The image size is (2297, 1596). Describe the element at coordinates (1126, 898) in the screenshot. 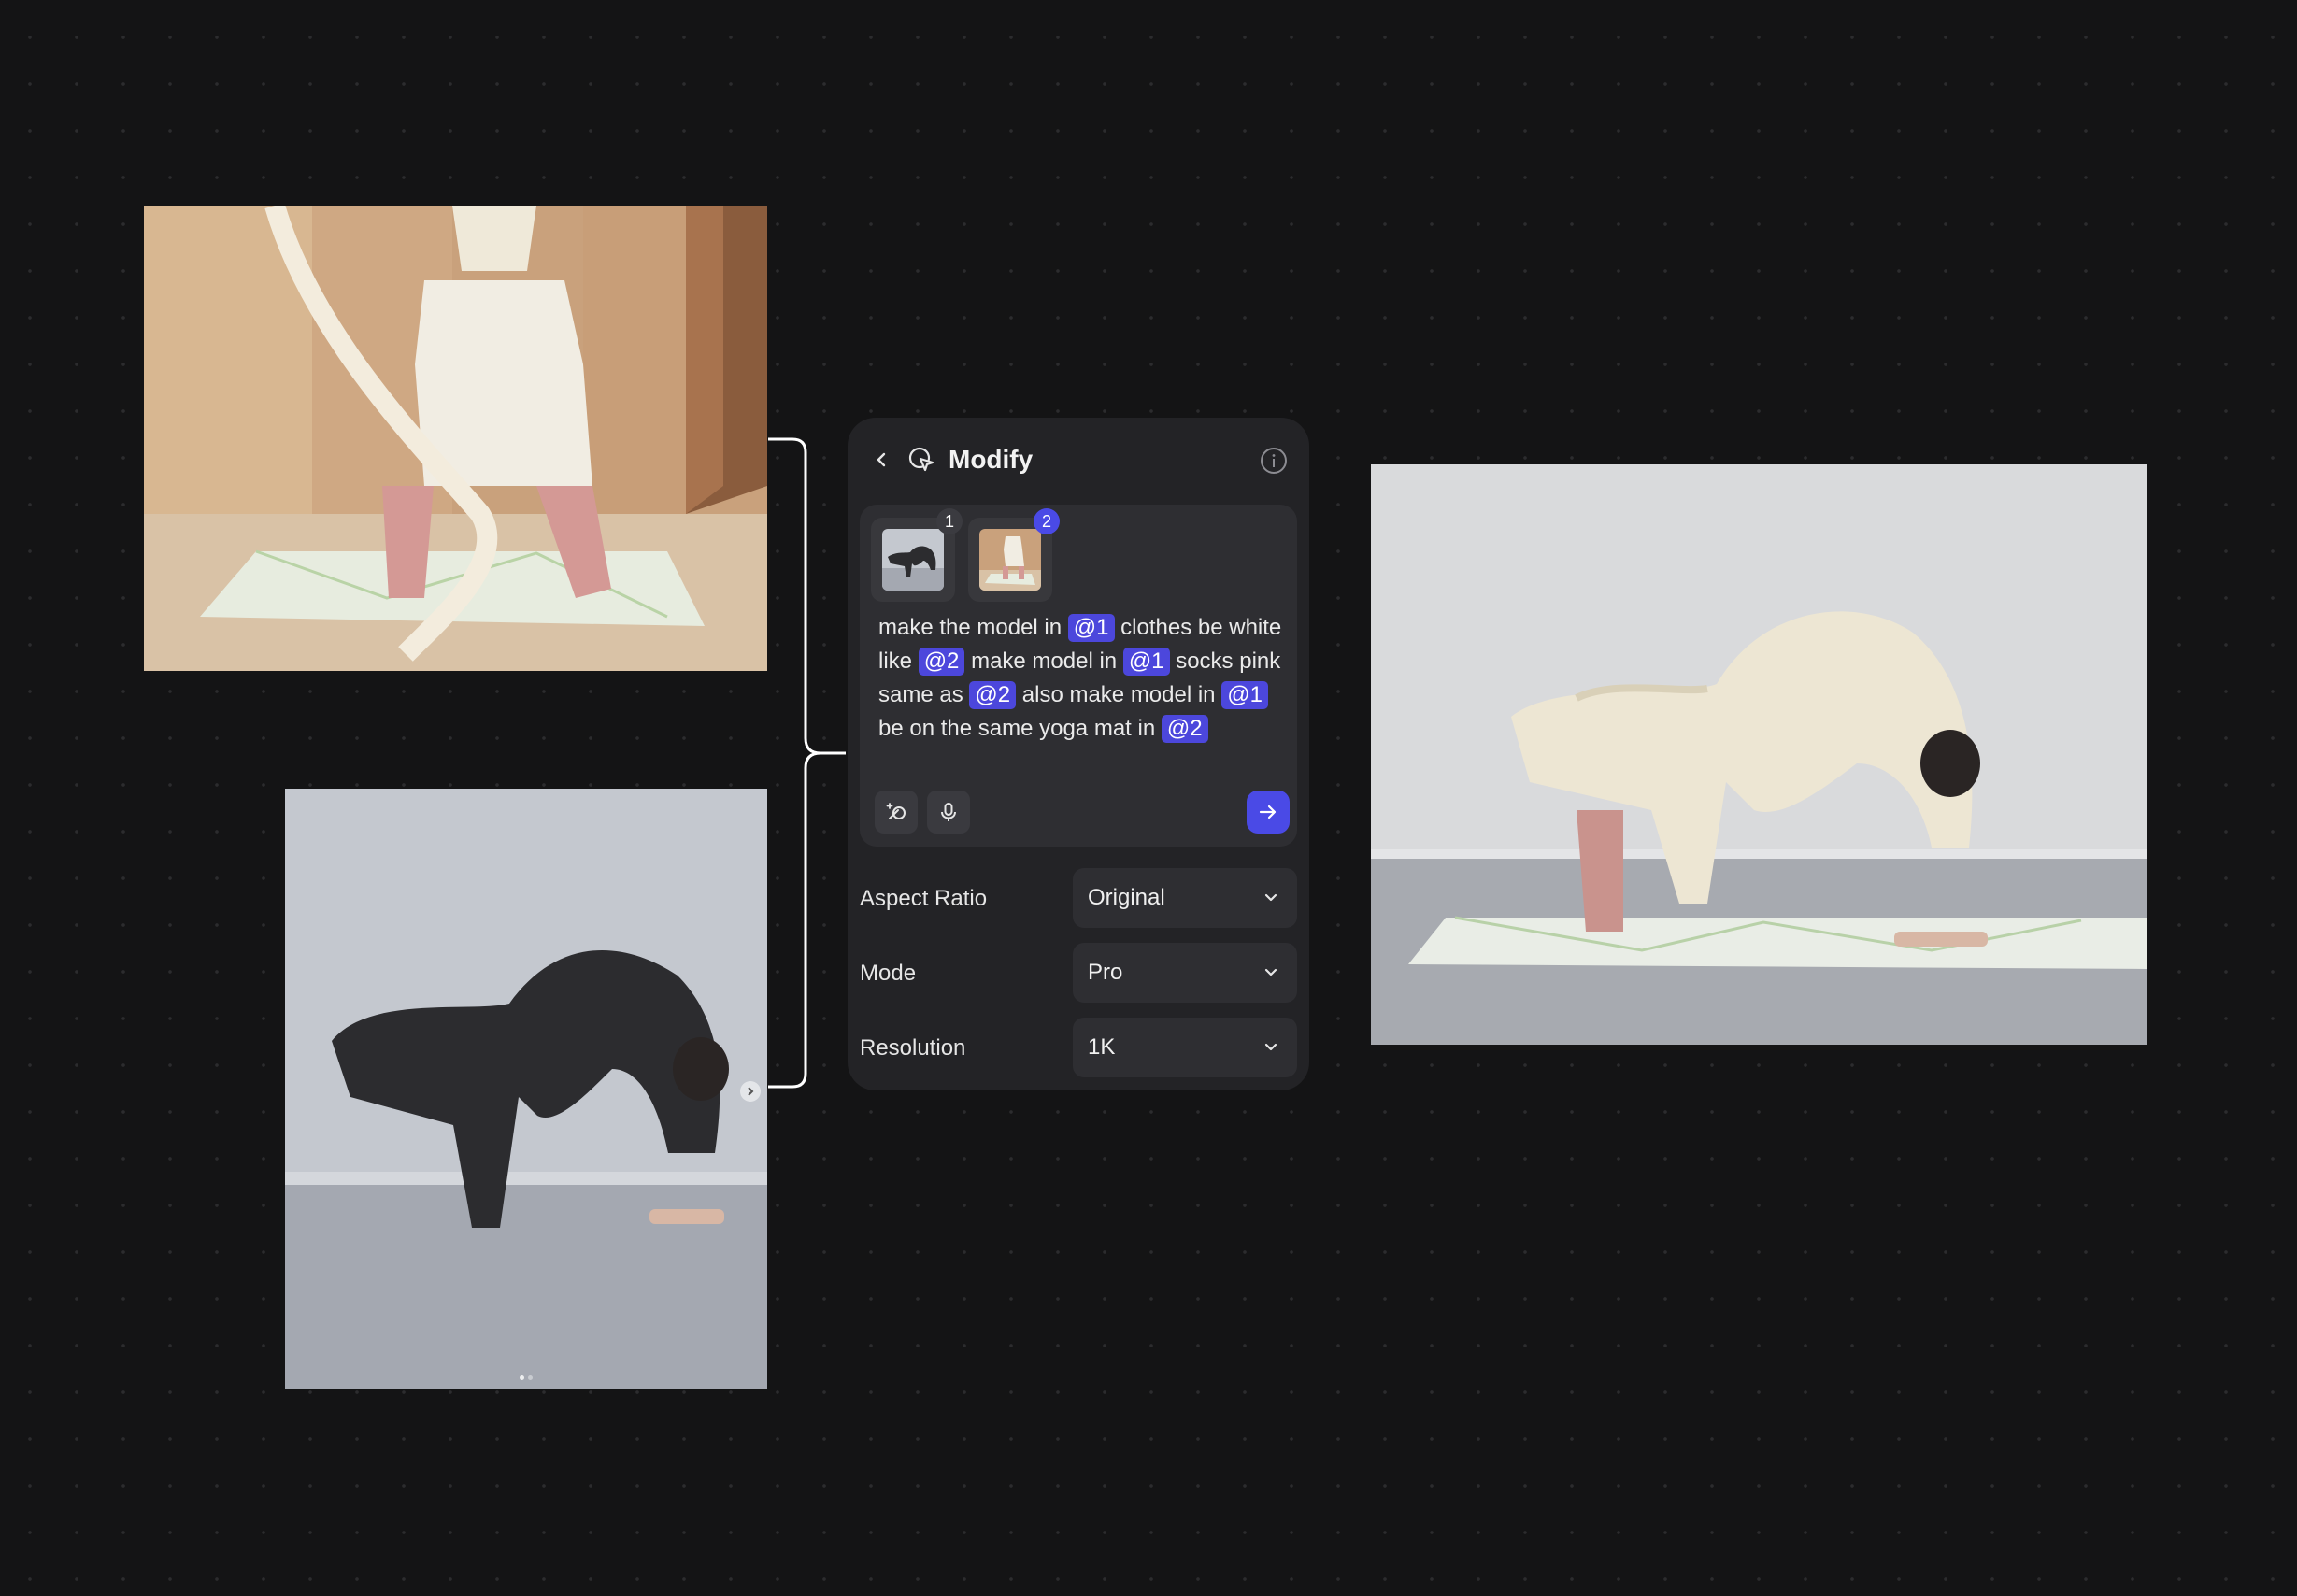

I see `select-value: Original` at that location.